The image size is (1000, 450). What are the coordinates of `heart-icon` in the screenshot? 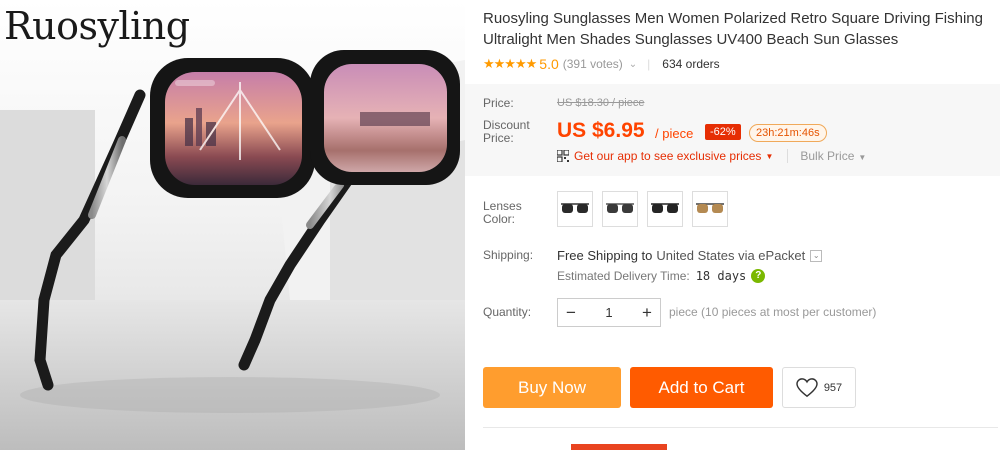 It's located at (807, 387).